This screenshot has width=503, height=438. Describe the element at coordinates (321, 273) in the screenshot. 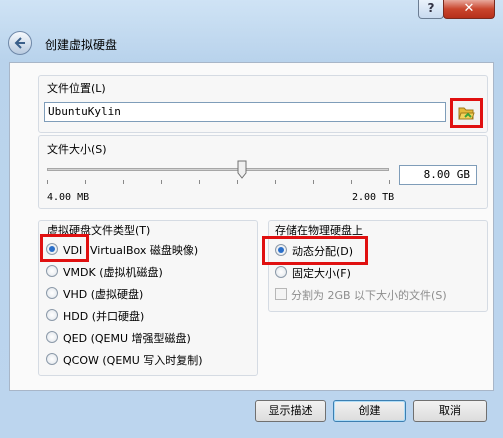

I see `storage-option-label: 固定大小(F)` at that location.